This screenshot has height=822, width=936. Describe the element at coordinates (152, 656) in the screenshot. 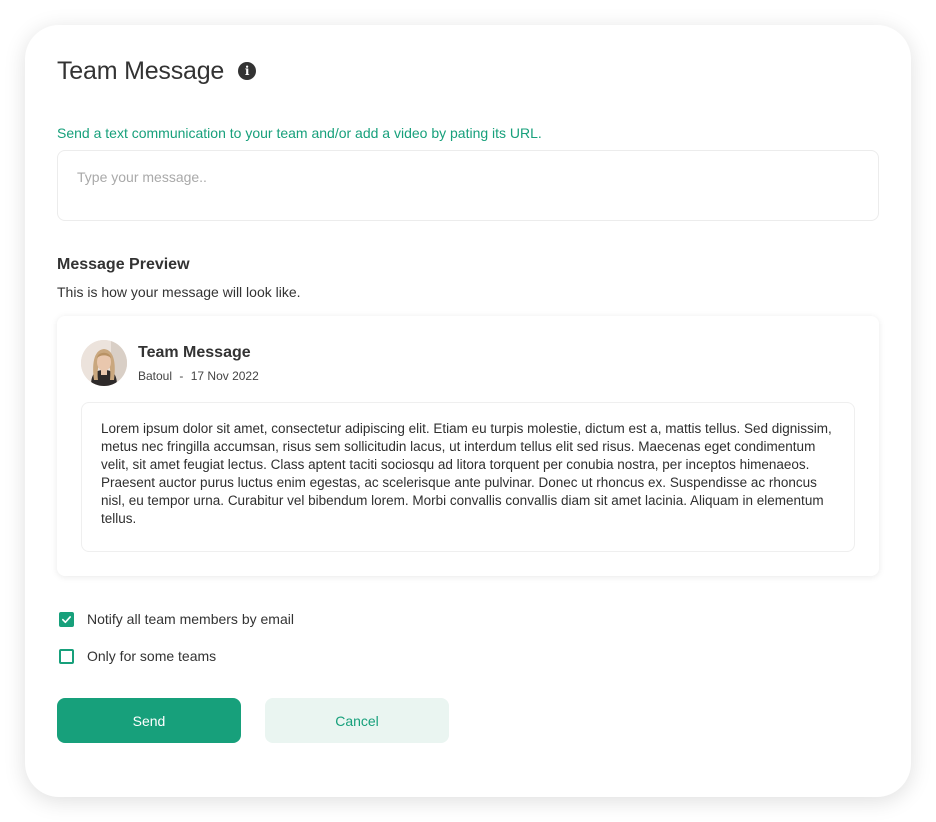

I see `some-teams-label: Only for some teams` at that location.